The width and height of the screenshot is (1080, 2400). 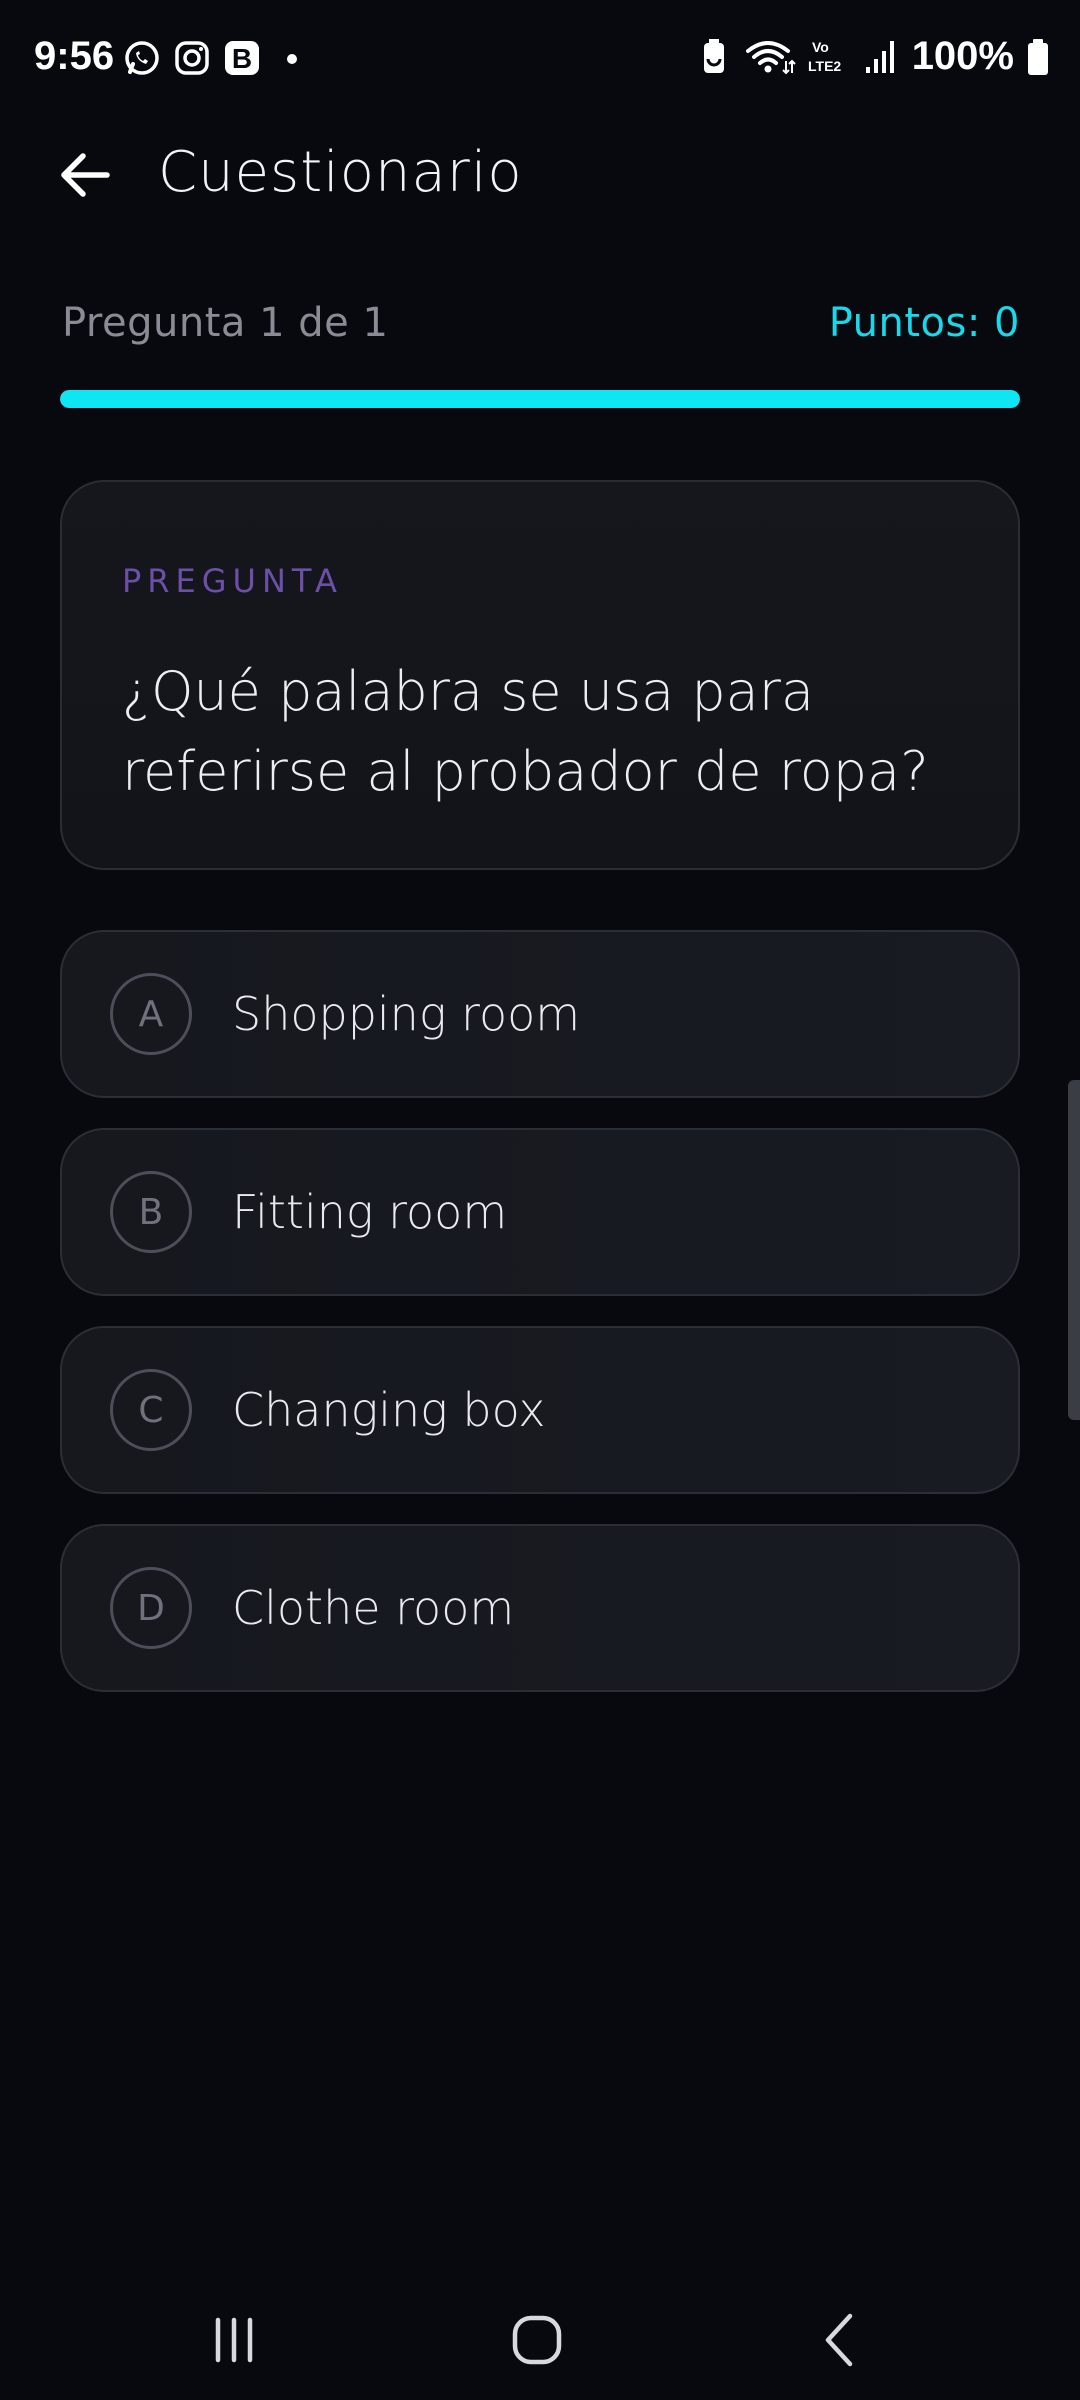 I want to click on recent-apps-button, so click(x=234, y=2340).